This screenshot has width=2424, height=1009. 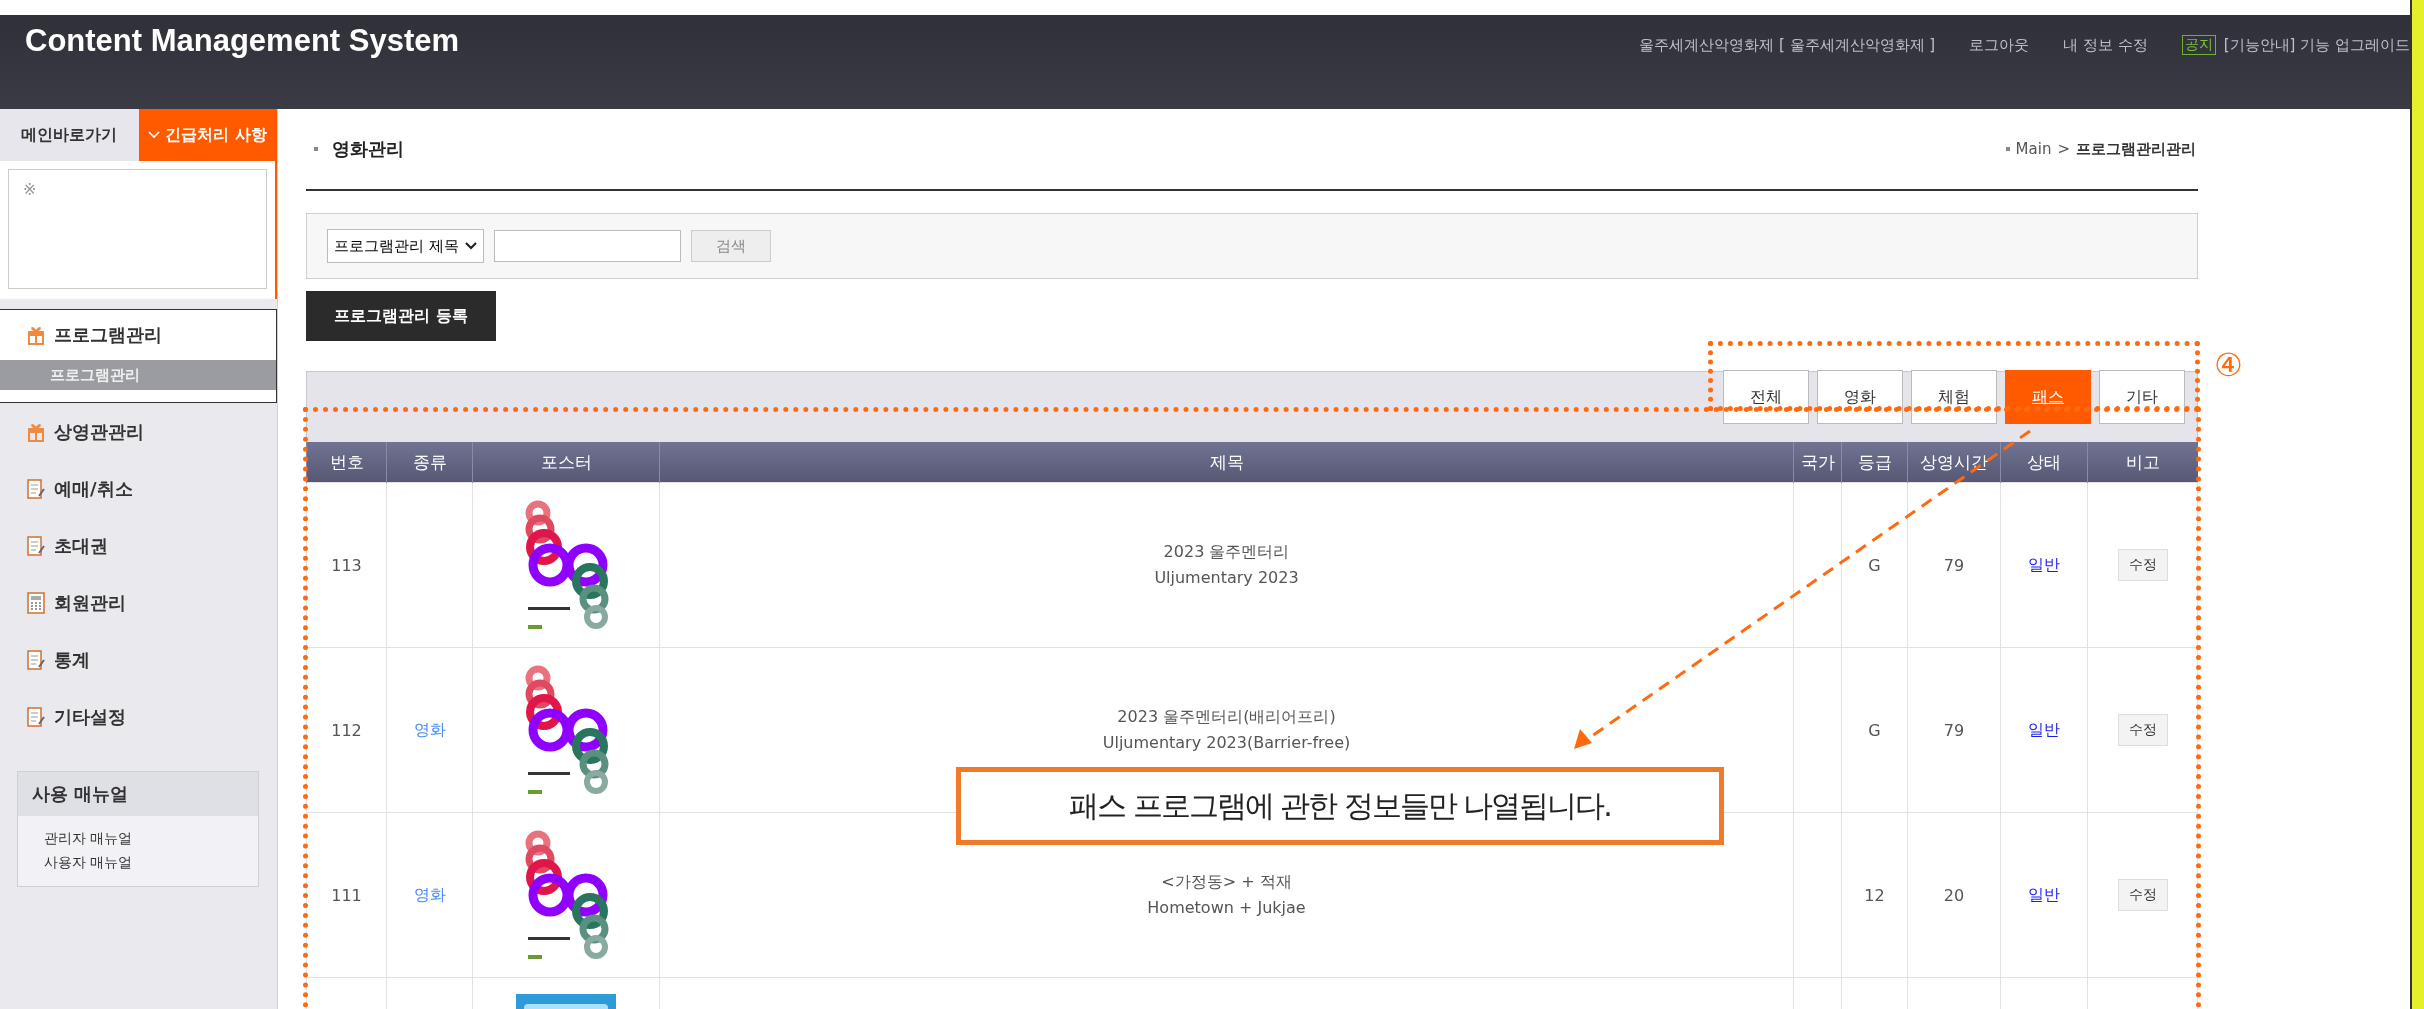 What do you see at coordinates (346, 565) in the screenshot?
I see `row-number: 113` at bounding box center [346, 565].